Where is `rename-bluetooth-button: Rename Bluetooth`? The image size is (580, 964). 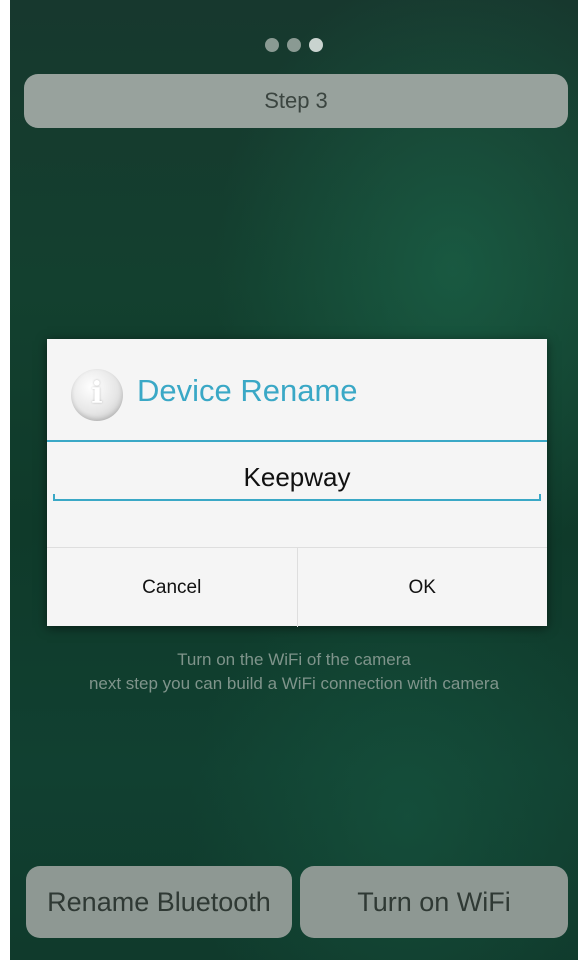 rename-bluetooth-button: Rename Bluetooth is located at coordinates (159, 902).